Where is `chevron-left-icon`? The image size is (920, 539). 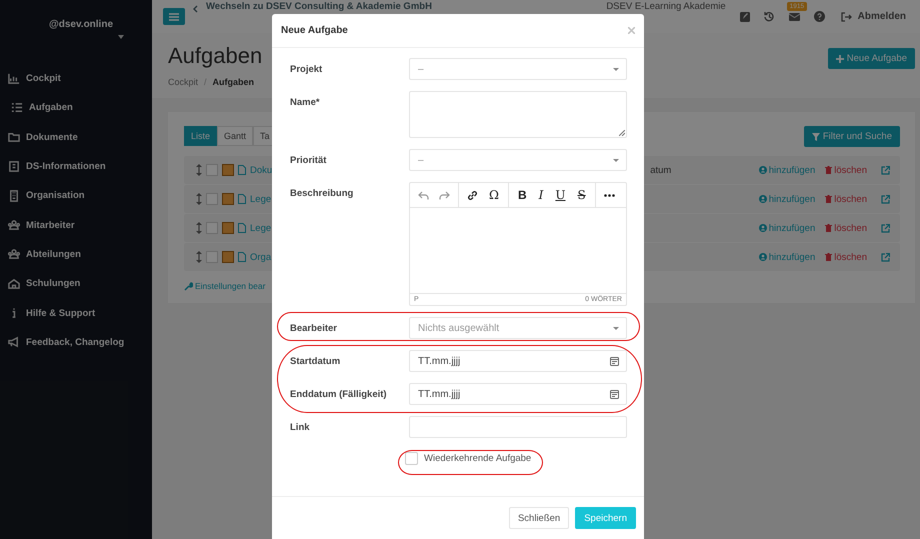
chevron-left-icon is located at coordinates (195, 9).